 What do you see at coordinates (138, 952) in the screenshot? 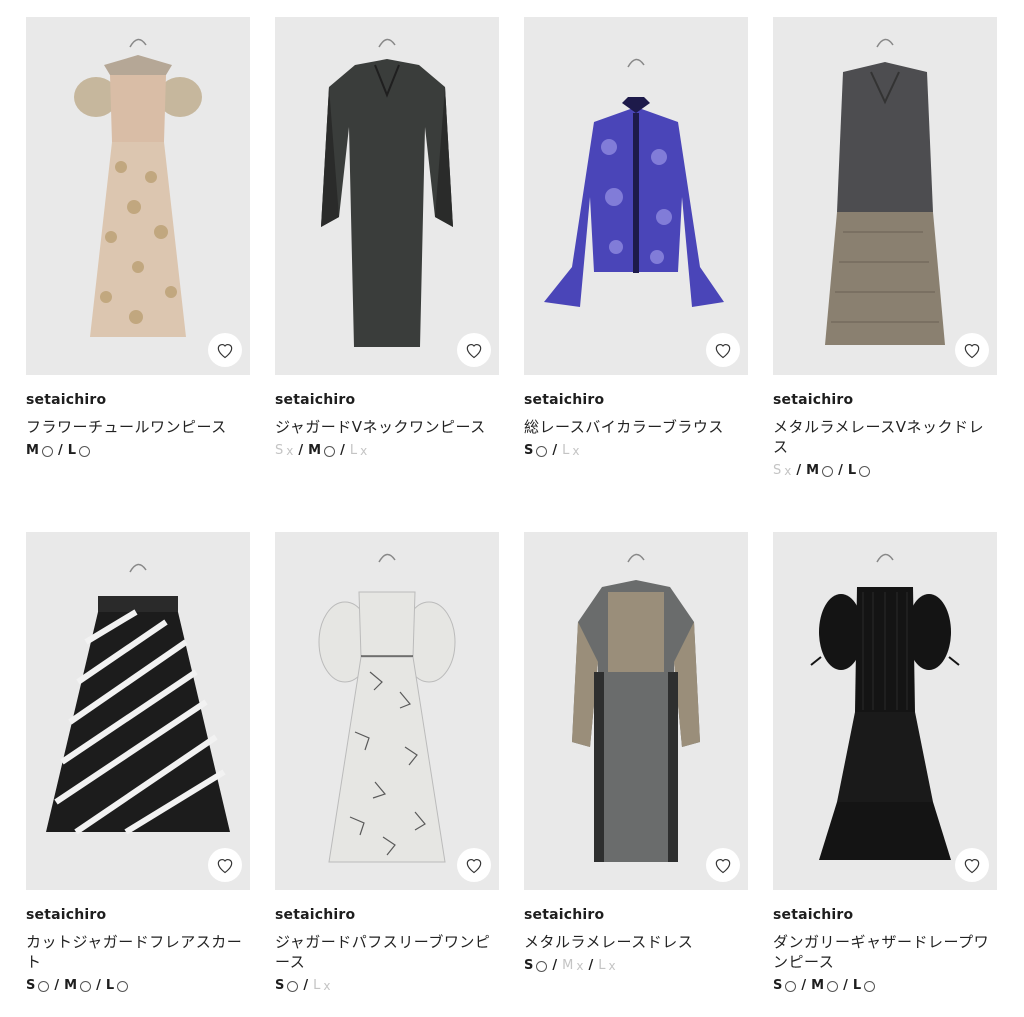
I see `product-name: カットジャガードフレアスカート` at bounding box center [138, 952].